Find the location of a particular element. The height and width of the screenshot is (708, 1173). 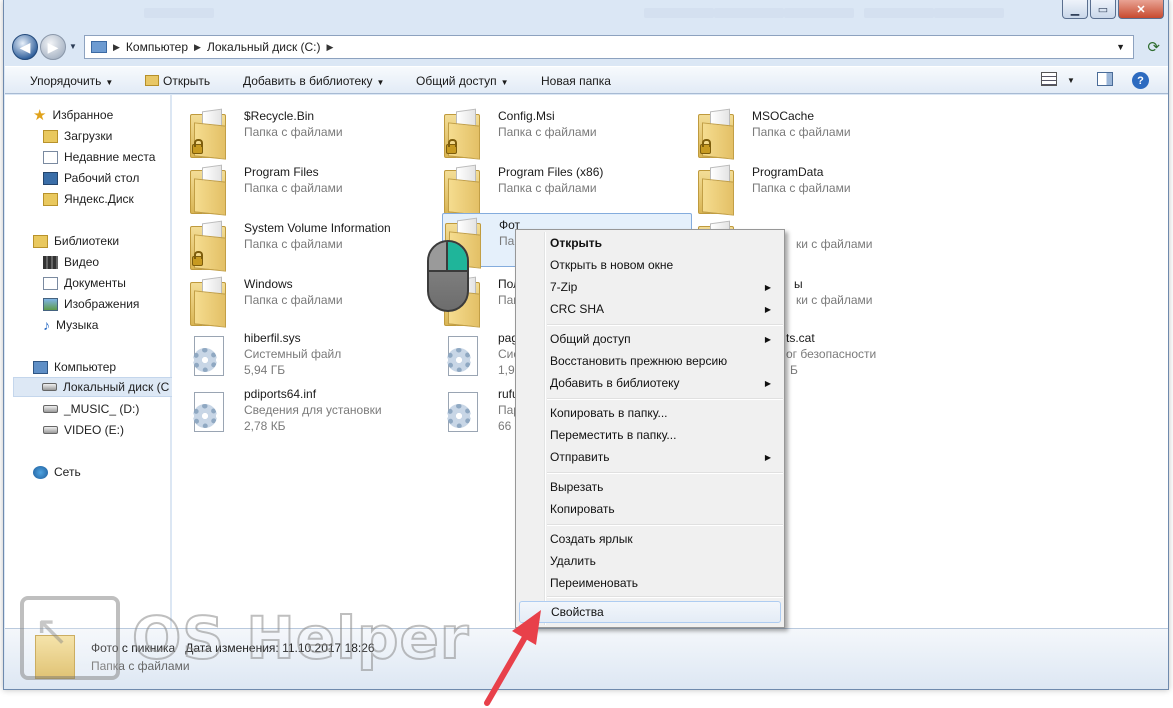

menu-item-7zip: 7-Zip ▶ is located at coordinates (650, 287).